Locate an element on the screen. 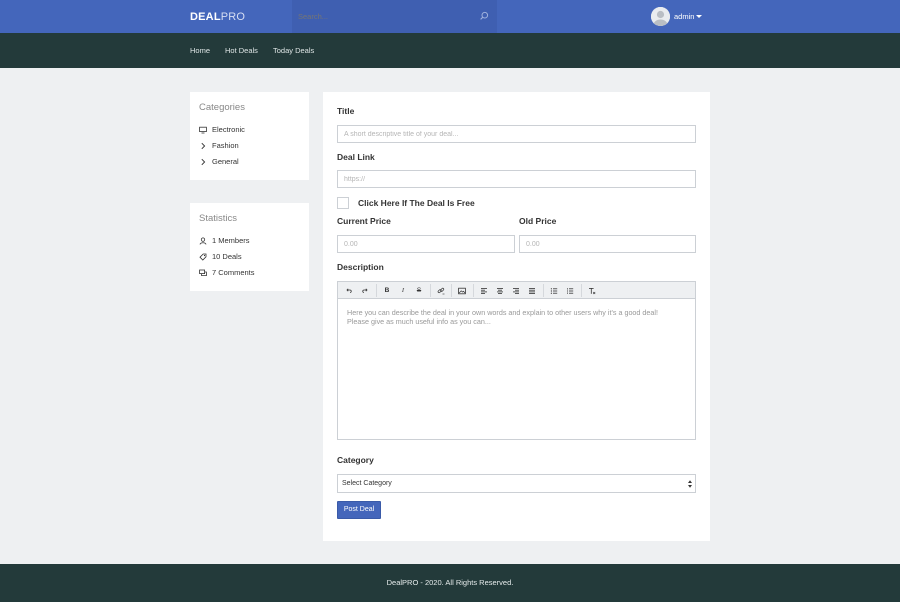 The height and width of the screenshot is (602, 900). monitor-icon is located at coordinates (203, 129).